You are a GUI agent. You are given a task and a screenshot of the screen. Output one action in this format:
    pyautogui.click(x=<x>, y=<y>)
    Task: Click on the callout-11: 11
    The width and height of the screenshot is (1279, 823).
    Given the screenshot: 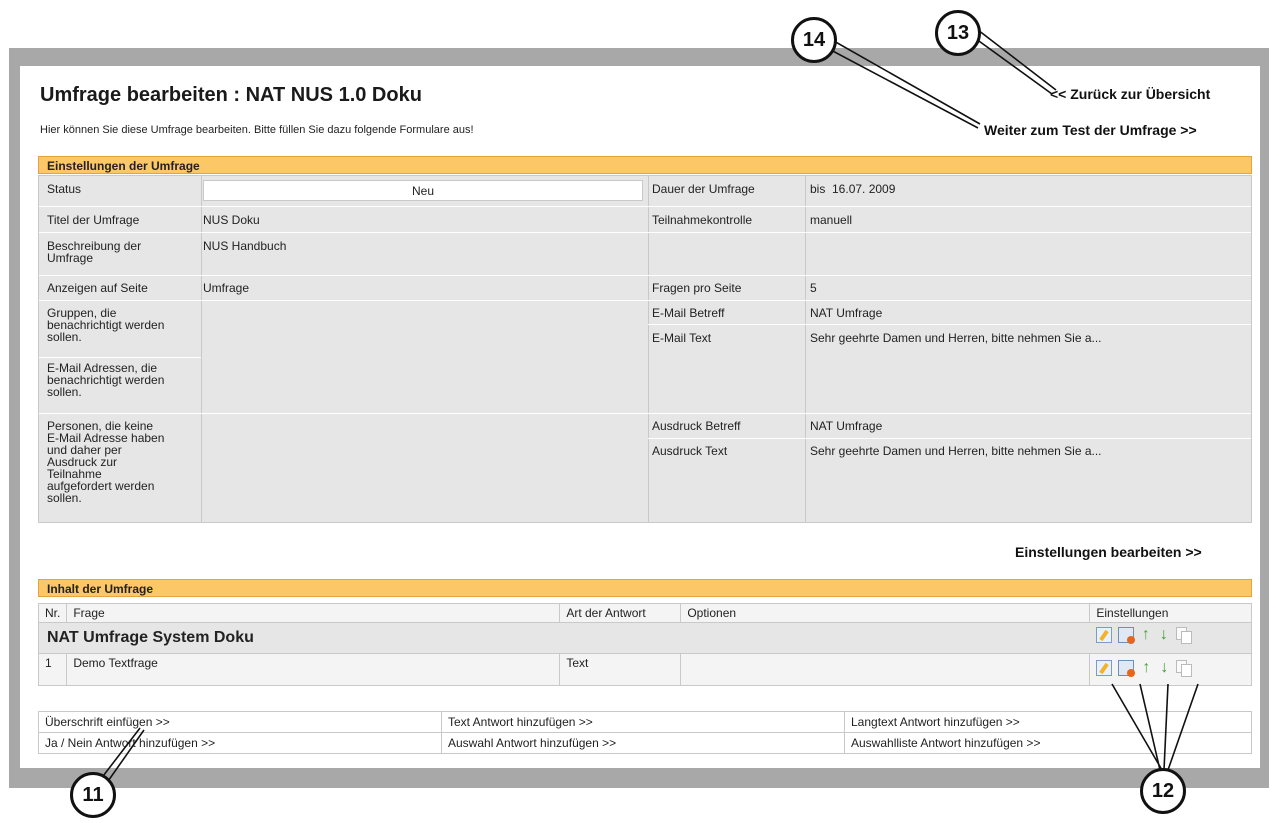 What is the action you would take?
    pyautogui.click(x=93, y=795)
    